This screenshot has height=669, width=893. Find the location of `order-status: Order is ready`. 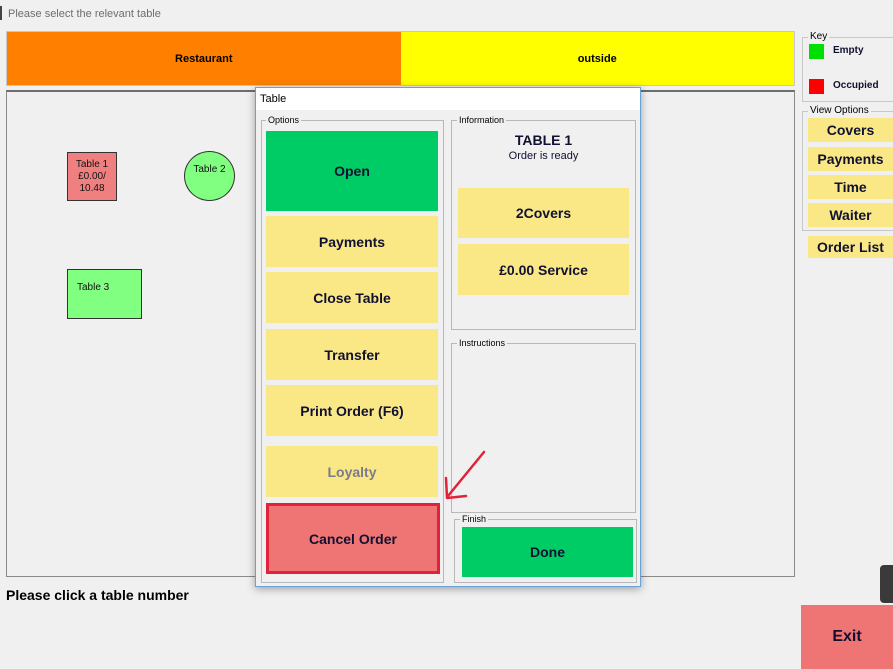

order-status: Order is ready is located at coordinates (543, 156).